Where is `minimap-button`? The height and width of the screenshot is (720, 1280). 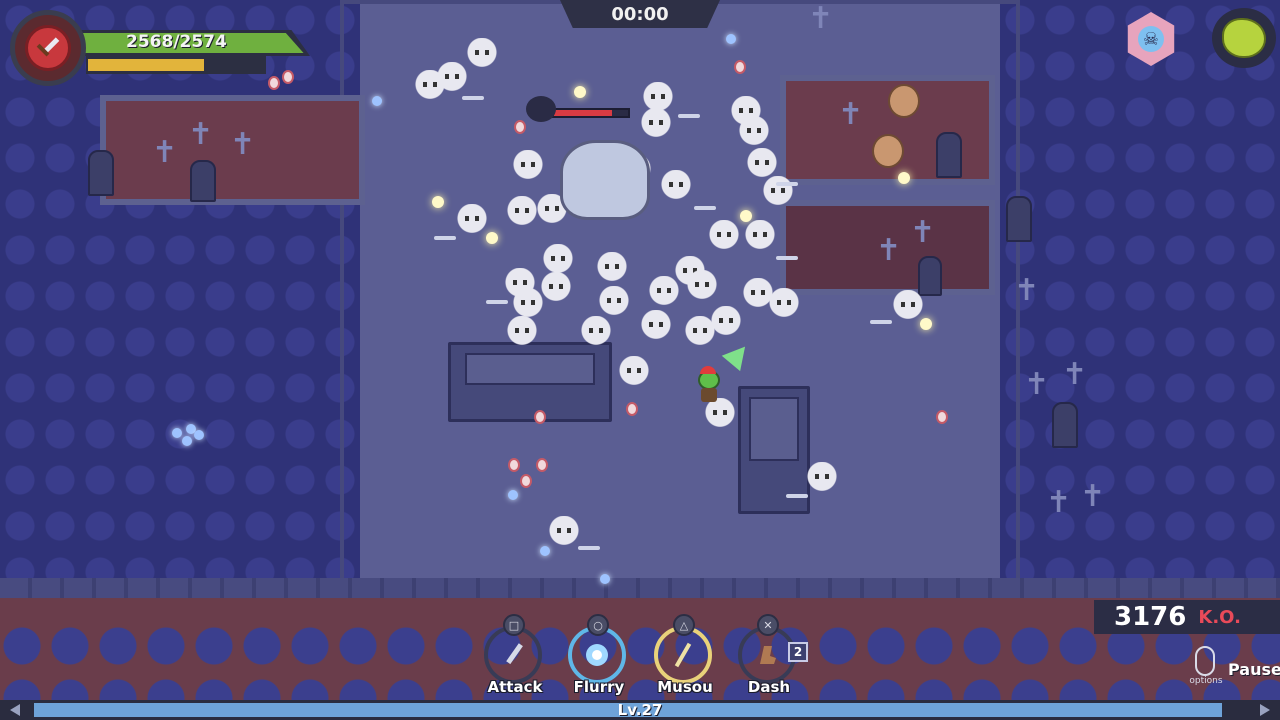
minimap-button is located at coordinates (1244, 38).